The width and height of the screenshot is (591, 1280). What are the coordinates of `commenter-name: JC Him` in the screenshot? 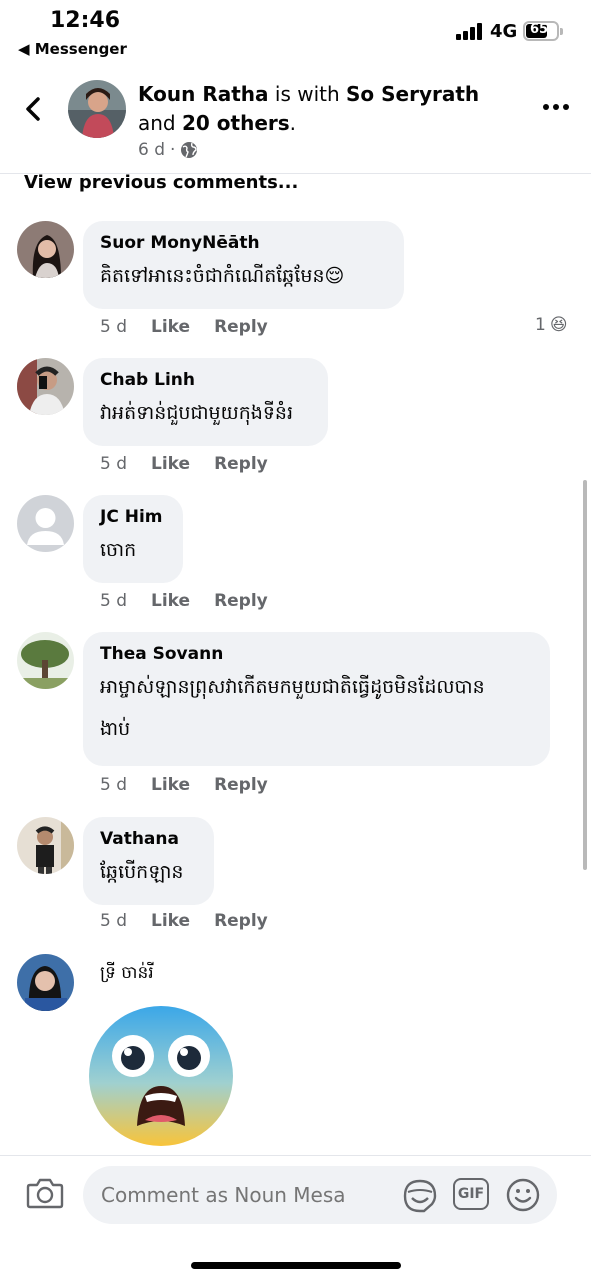 It's located at (133, 517).